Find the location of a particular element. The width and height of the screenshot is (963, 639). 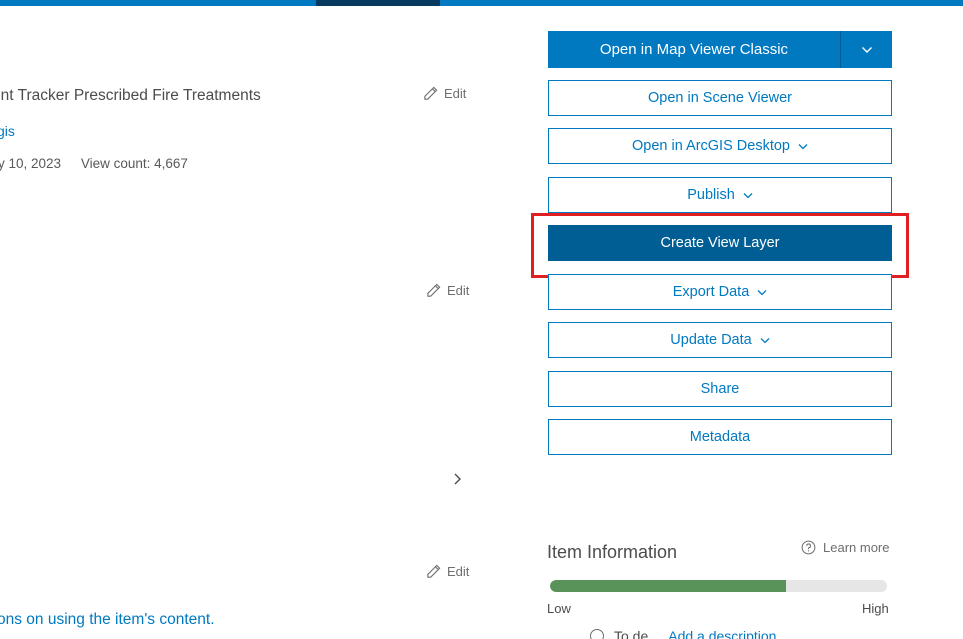

progress-low-label: Low is located at coordinates (559, 608).